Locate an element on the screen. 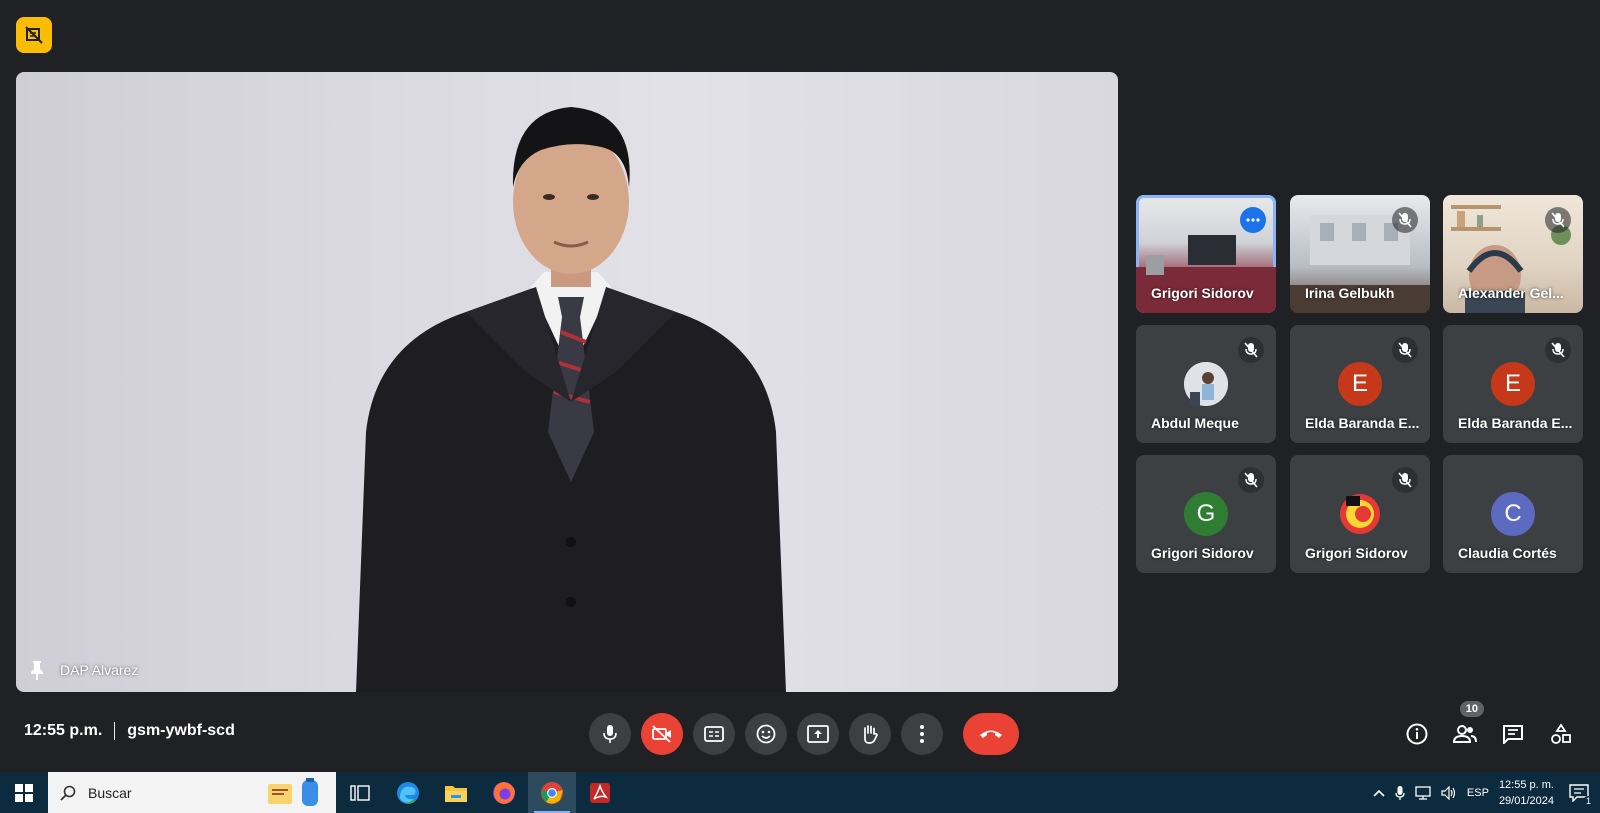 The height and width of the screenshot is (813, 1600). file-explorer-app is located at coordinates (456, 792).